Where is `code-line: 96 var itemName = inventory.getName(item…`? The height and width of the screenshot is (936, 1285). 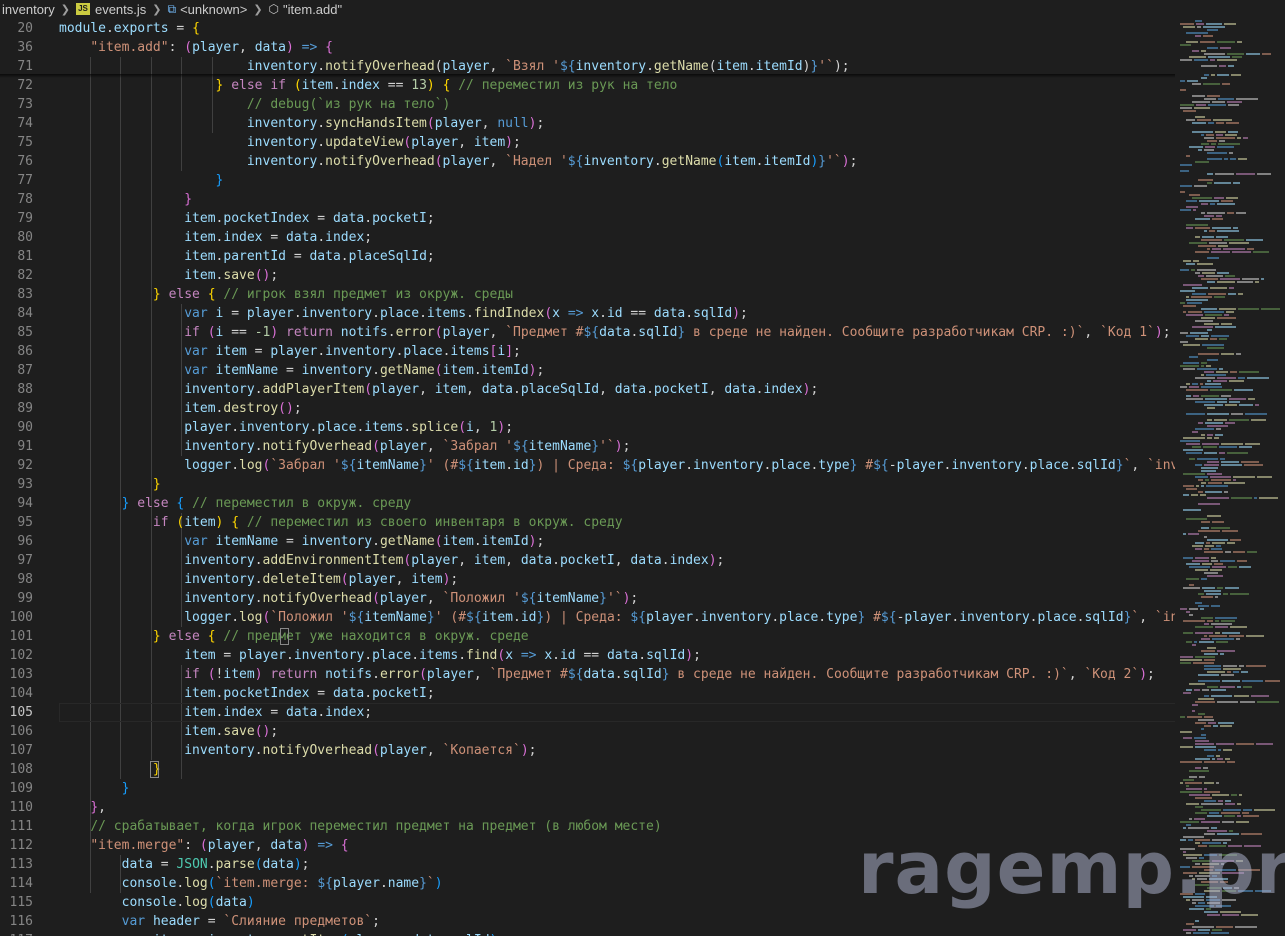 code-line: 96 var itemName = inventory.getName(item… is located at coordinates (587, 541).